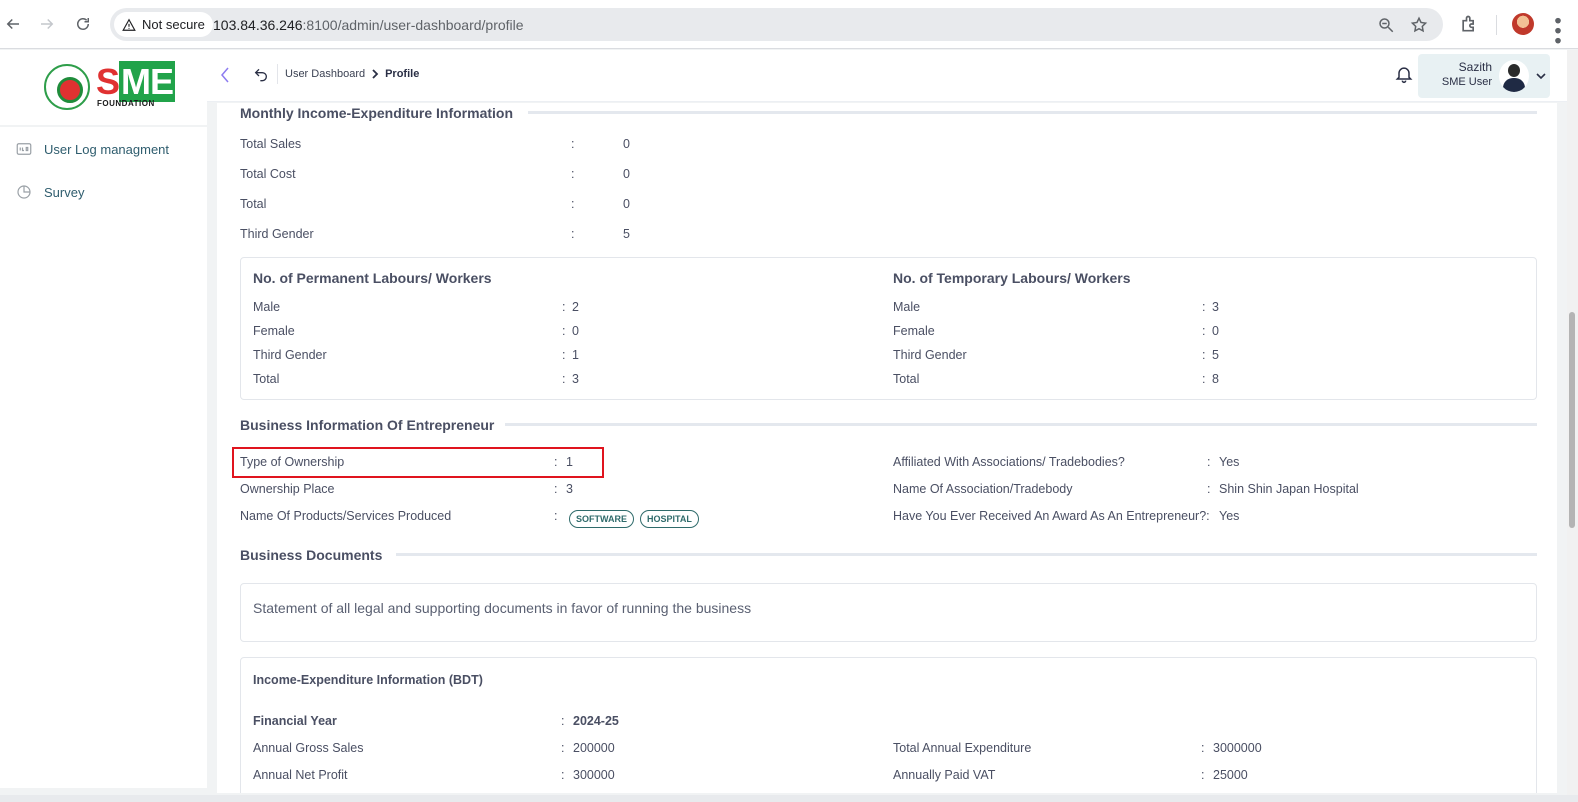 The height and width of the screenshot is (802, 1578). What do you see at coordinates (1215, 379) in the screenshot?
I see `temporary-total-value: 8` at bounding box center [1215, 379].